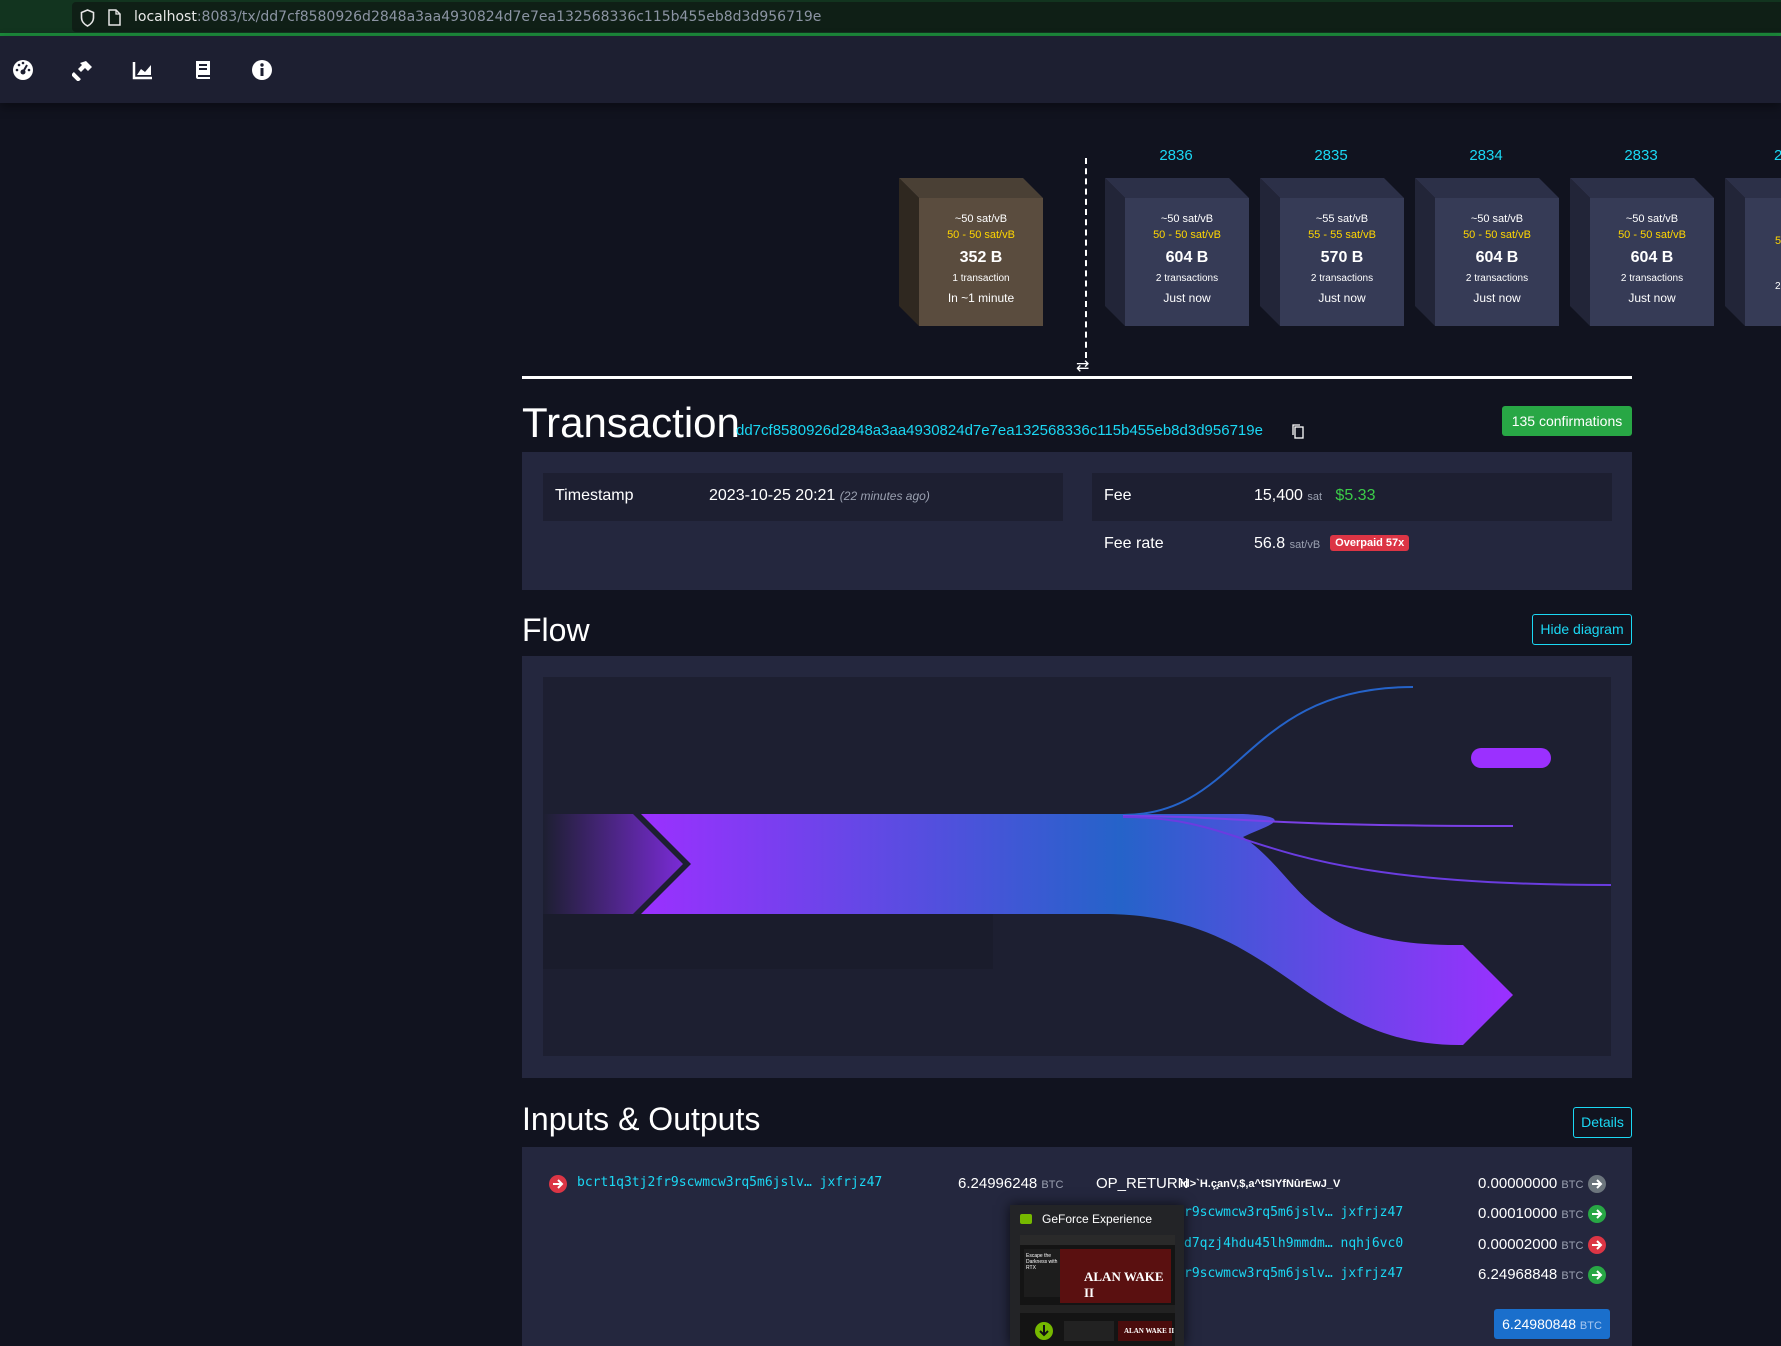 The width and height of the screenshot is (1781, 1346). Describe the element at coordinates (890, 69) in the screenshot. I see `top-navbar` at that location.